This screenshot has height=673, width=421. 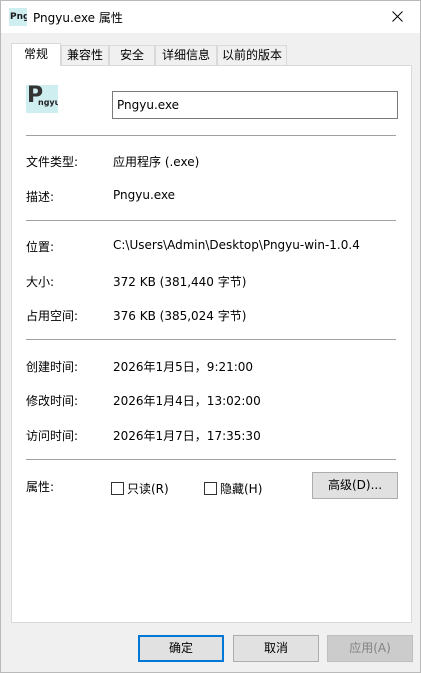 I want to click on readonly-checkbox: 只读(R), so click(x=140, y=488).